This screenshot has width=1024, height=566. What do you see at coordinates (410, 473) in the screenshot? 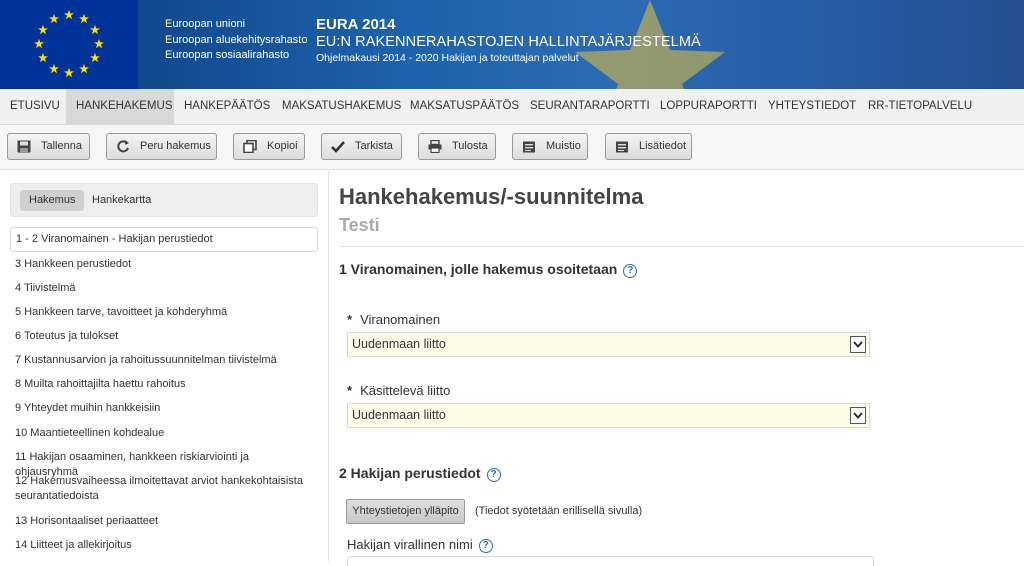
I see `section-2-label: 2 Hakijan perustiedot` at bounding box center [410, 473].